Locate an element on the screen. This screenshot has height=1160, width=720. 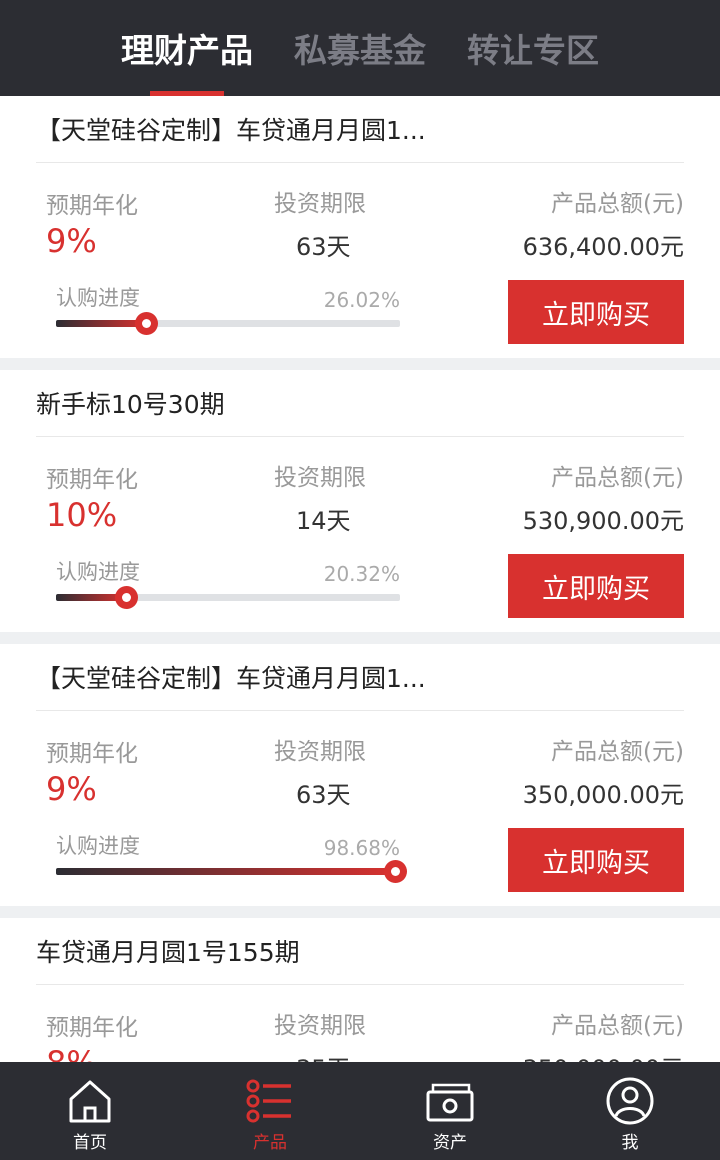
progress-percent: 98.68% is located at coordinates (361, 848).